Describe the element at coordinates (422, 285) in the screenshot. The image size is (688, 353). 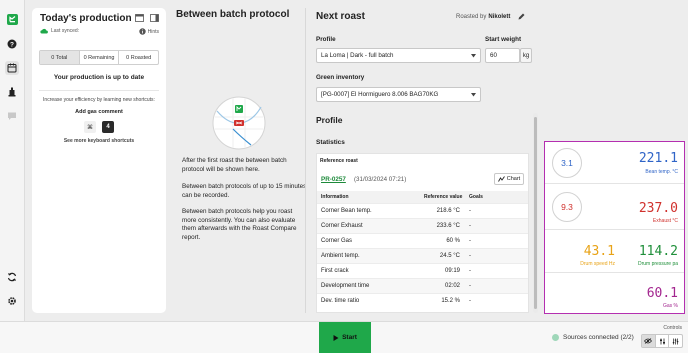
I see `table-row: Development time 02:02 -` at that location.